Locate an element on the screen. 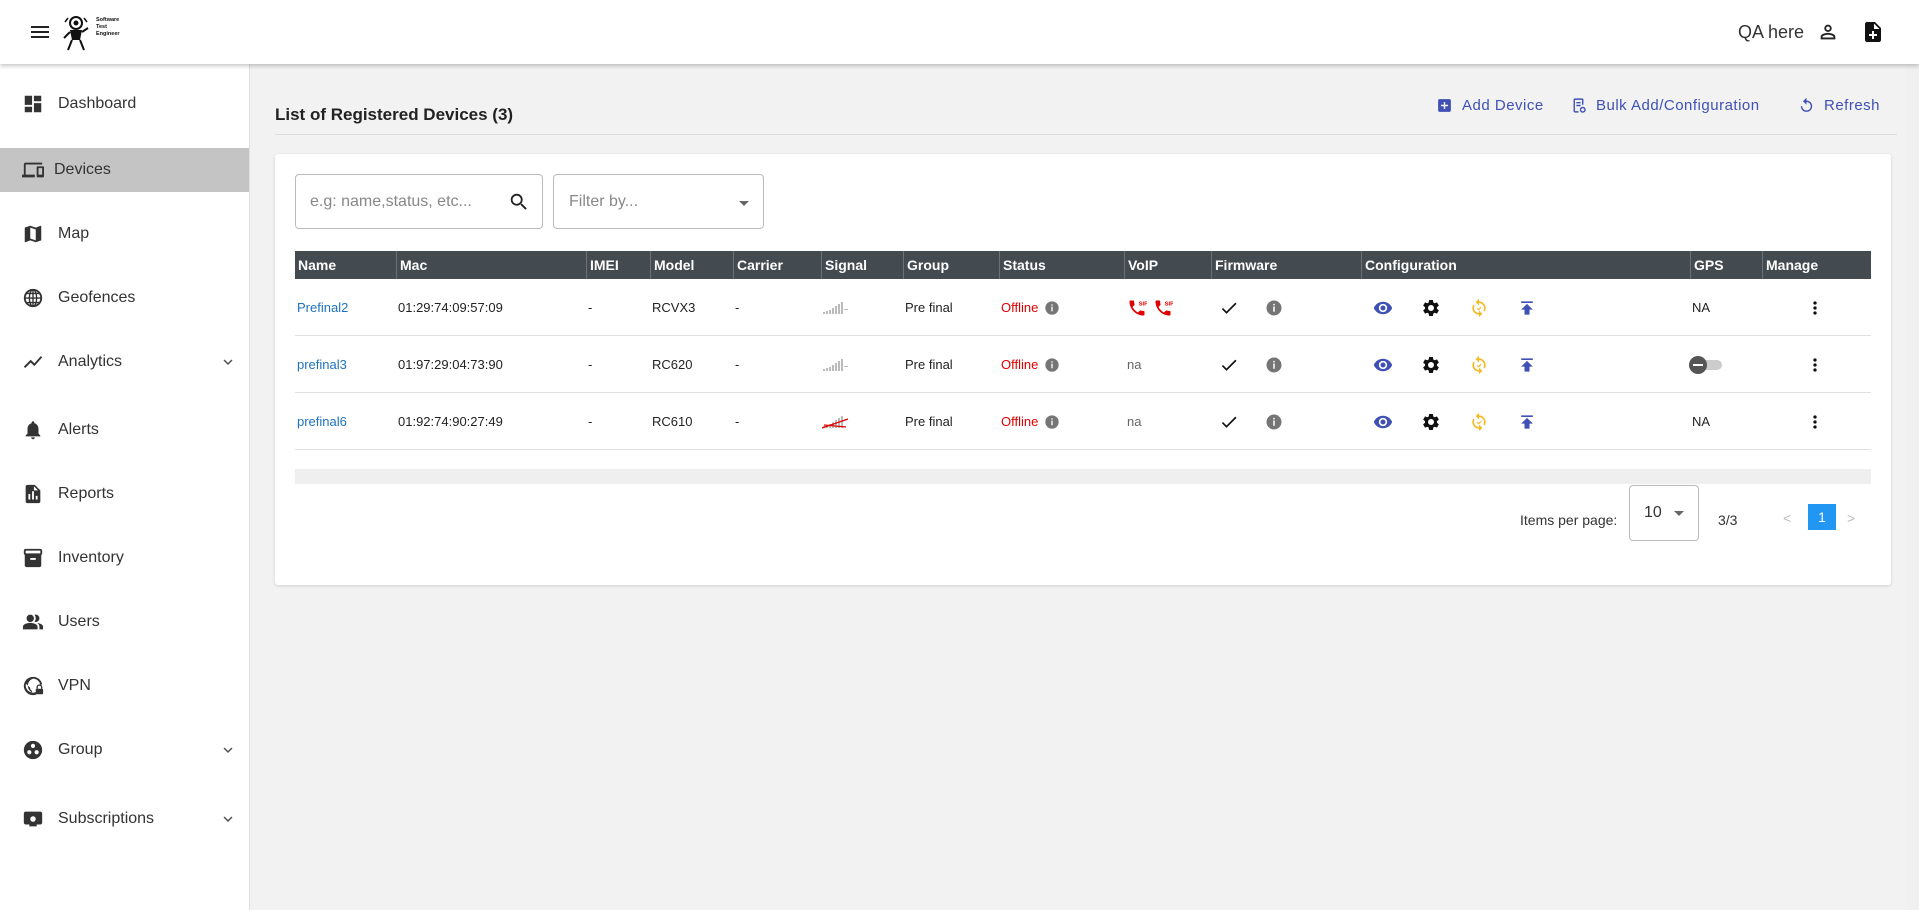  refresh-icon is located at coordinates (1806, 104).